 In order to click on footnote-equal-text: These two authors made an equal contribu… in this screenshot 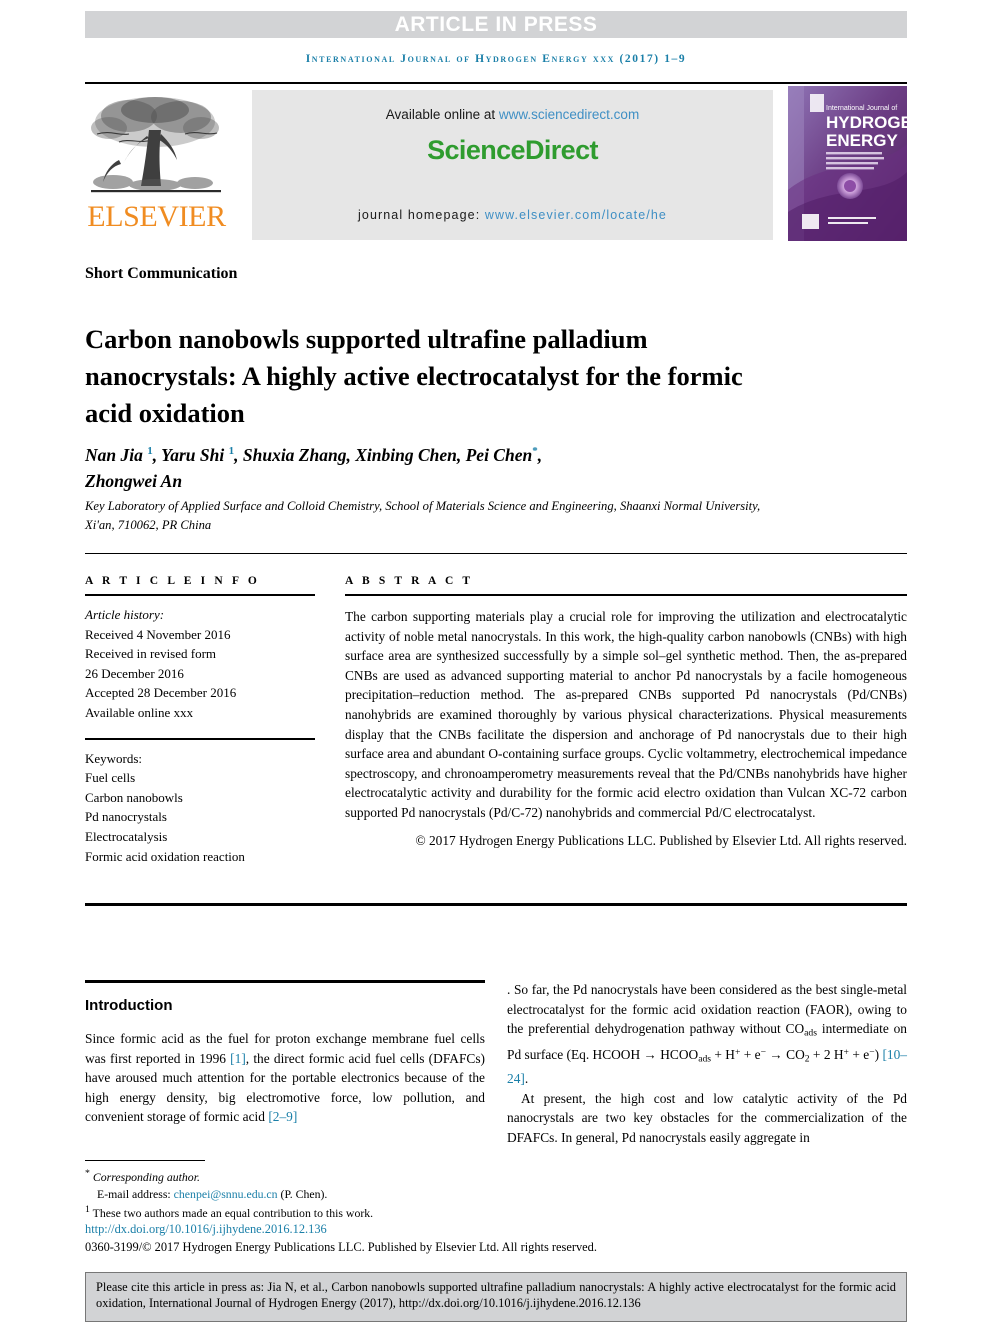, I will do `click(233, 1213)`.